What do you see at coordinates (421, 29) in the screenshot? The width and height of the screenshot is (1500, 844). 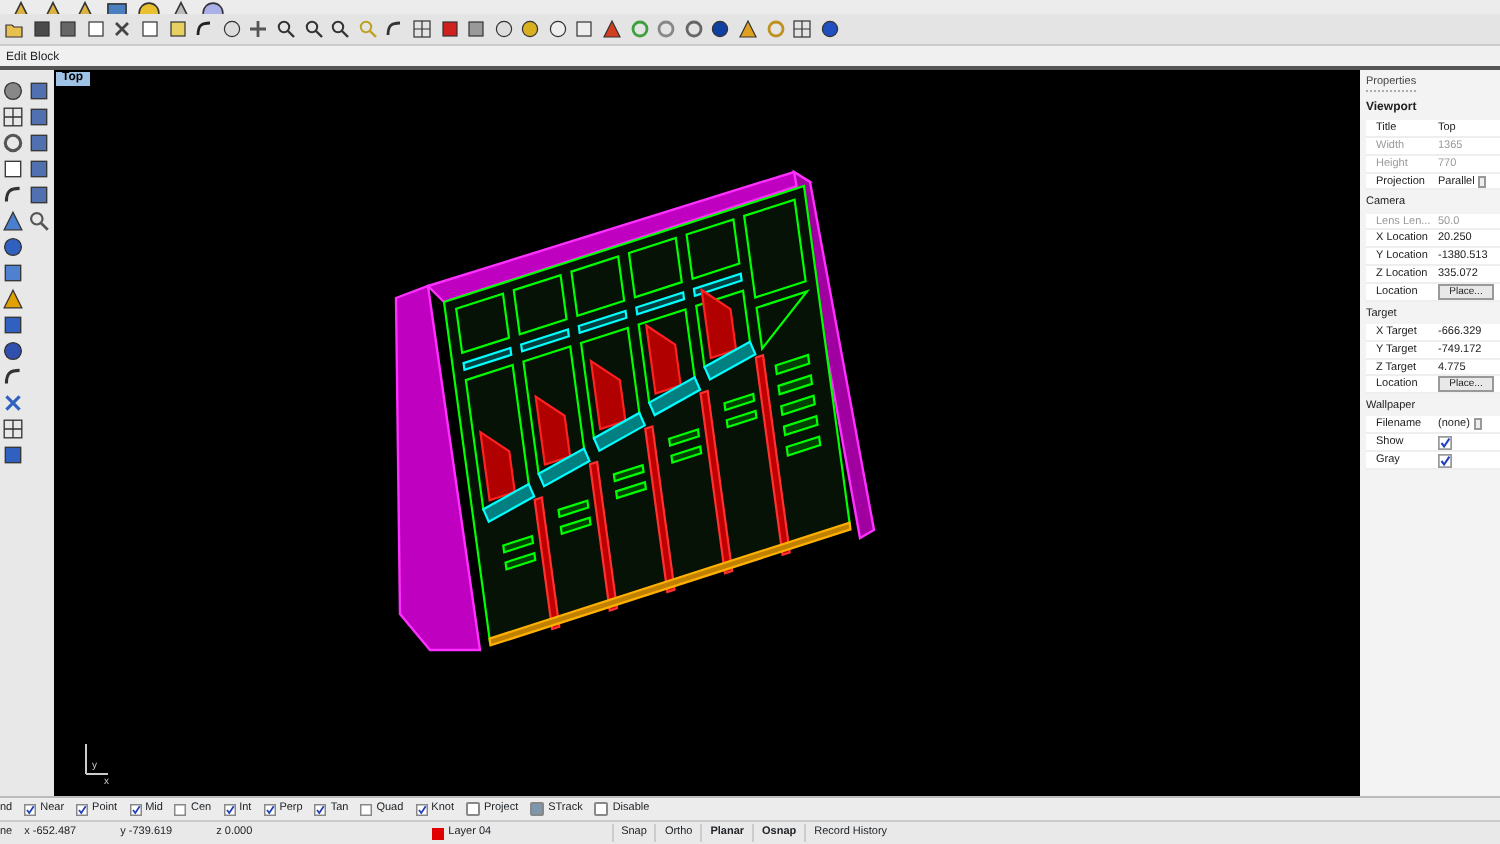 I see `grid-icon` at bounding box center [421, 29].